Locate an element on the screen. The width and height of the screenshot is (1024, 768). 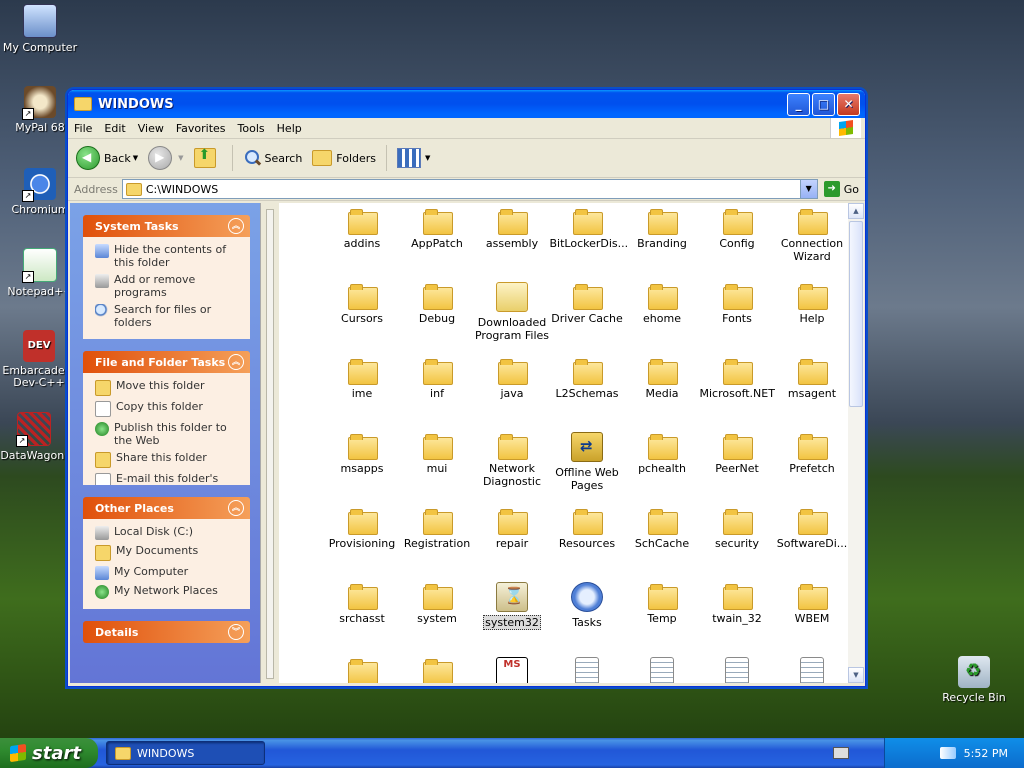
back-button: Back ▼ is located at coordinates (107, 158).